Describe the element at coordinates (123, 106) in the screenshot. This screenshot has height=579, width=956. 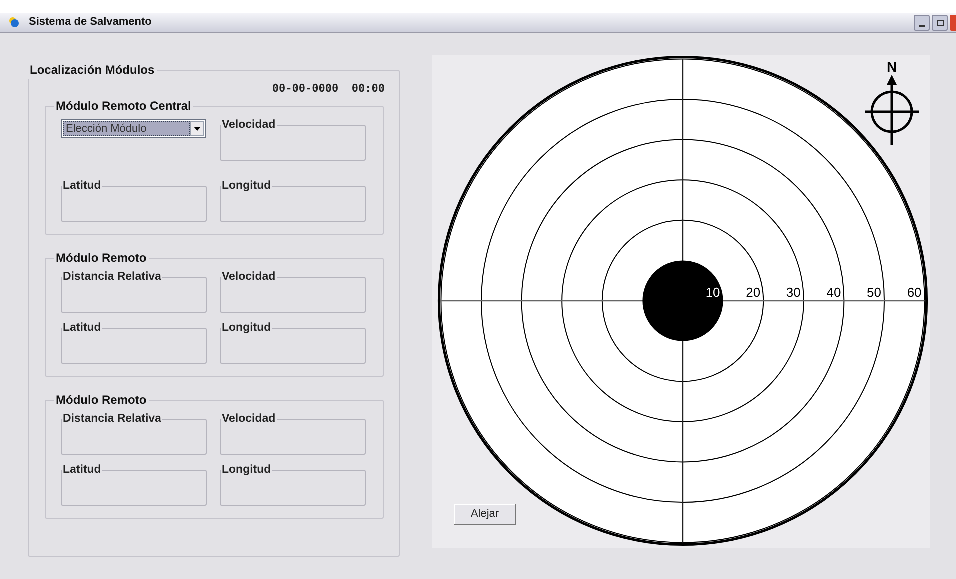
I see `group-title: Módulo Remoto Central` at that location.